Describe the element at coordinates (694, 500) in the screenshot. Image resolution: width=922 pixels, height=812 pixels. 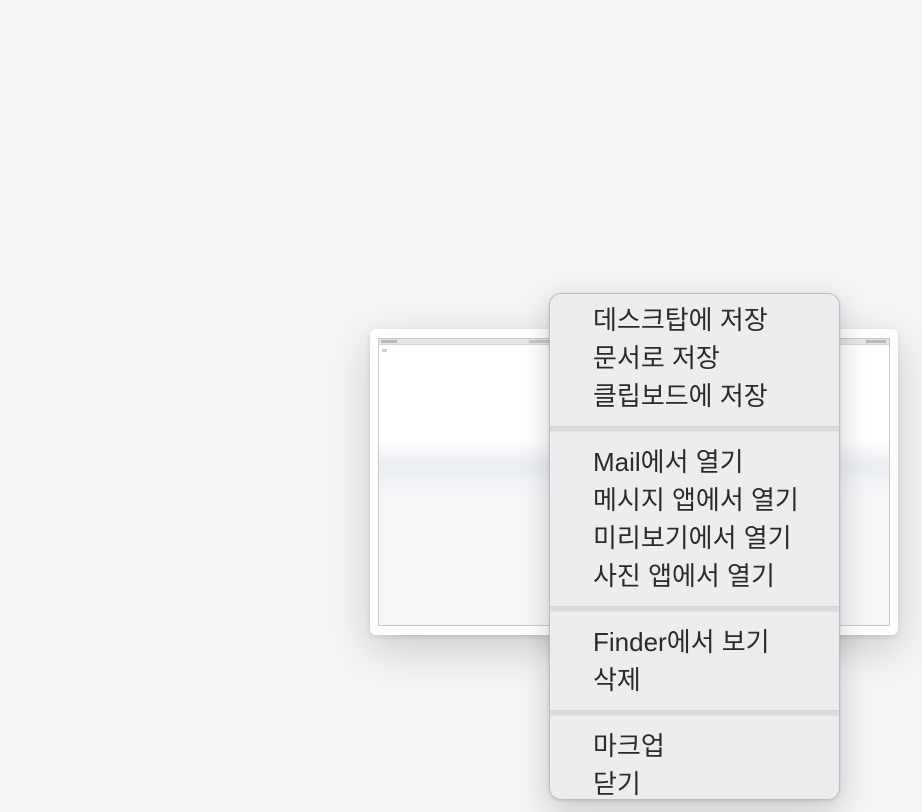
I see `menu-item-open-in-messages: 메시지 앱에서 열기` at that location.